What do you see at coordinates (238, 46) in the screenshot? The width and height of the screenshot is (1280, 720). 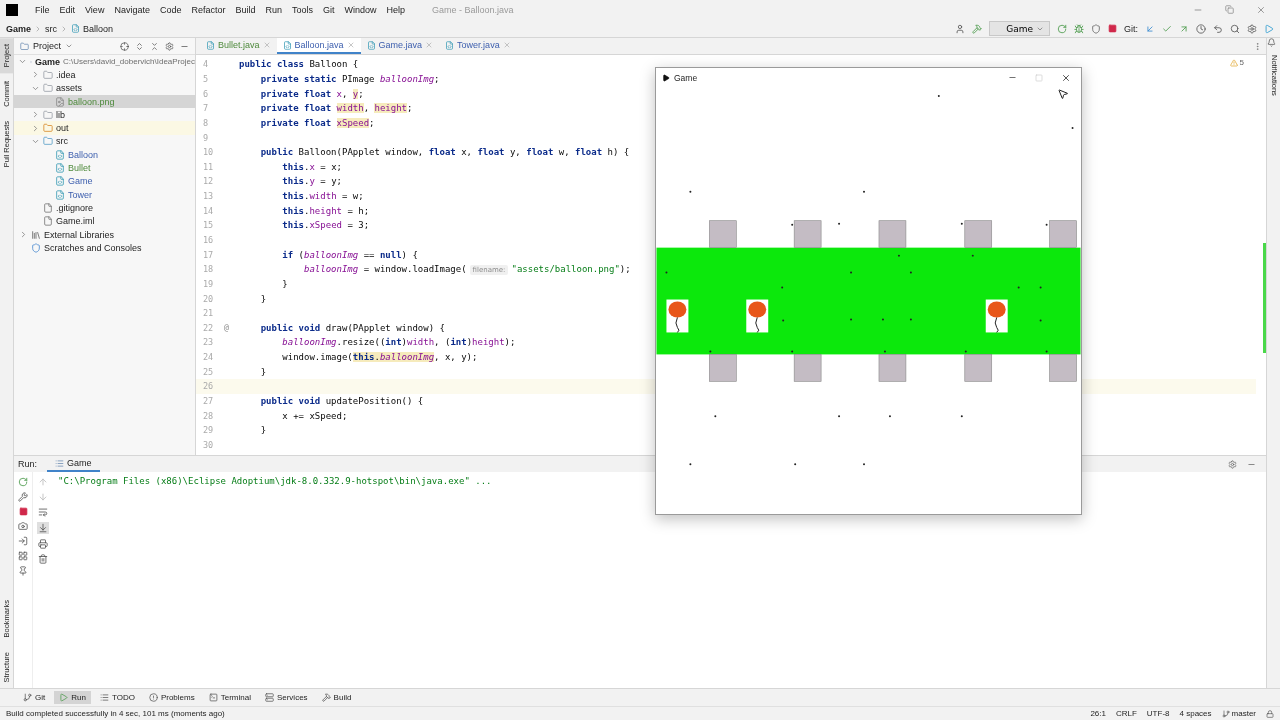 I see `editor-tab: Bullet.java` at bounding box center [238, 46].